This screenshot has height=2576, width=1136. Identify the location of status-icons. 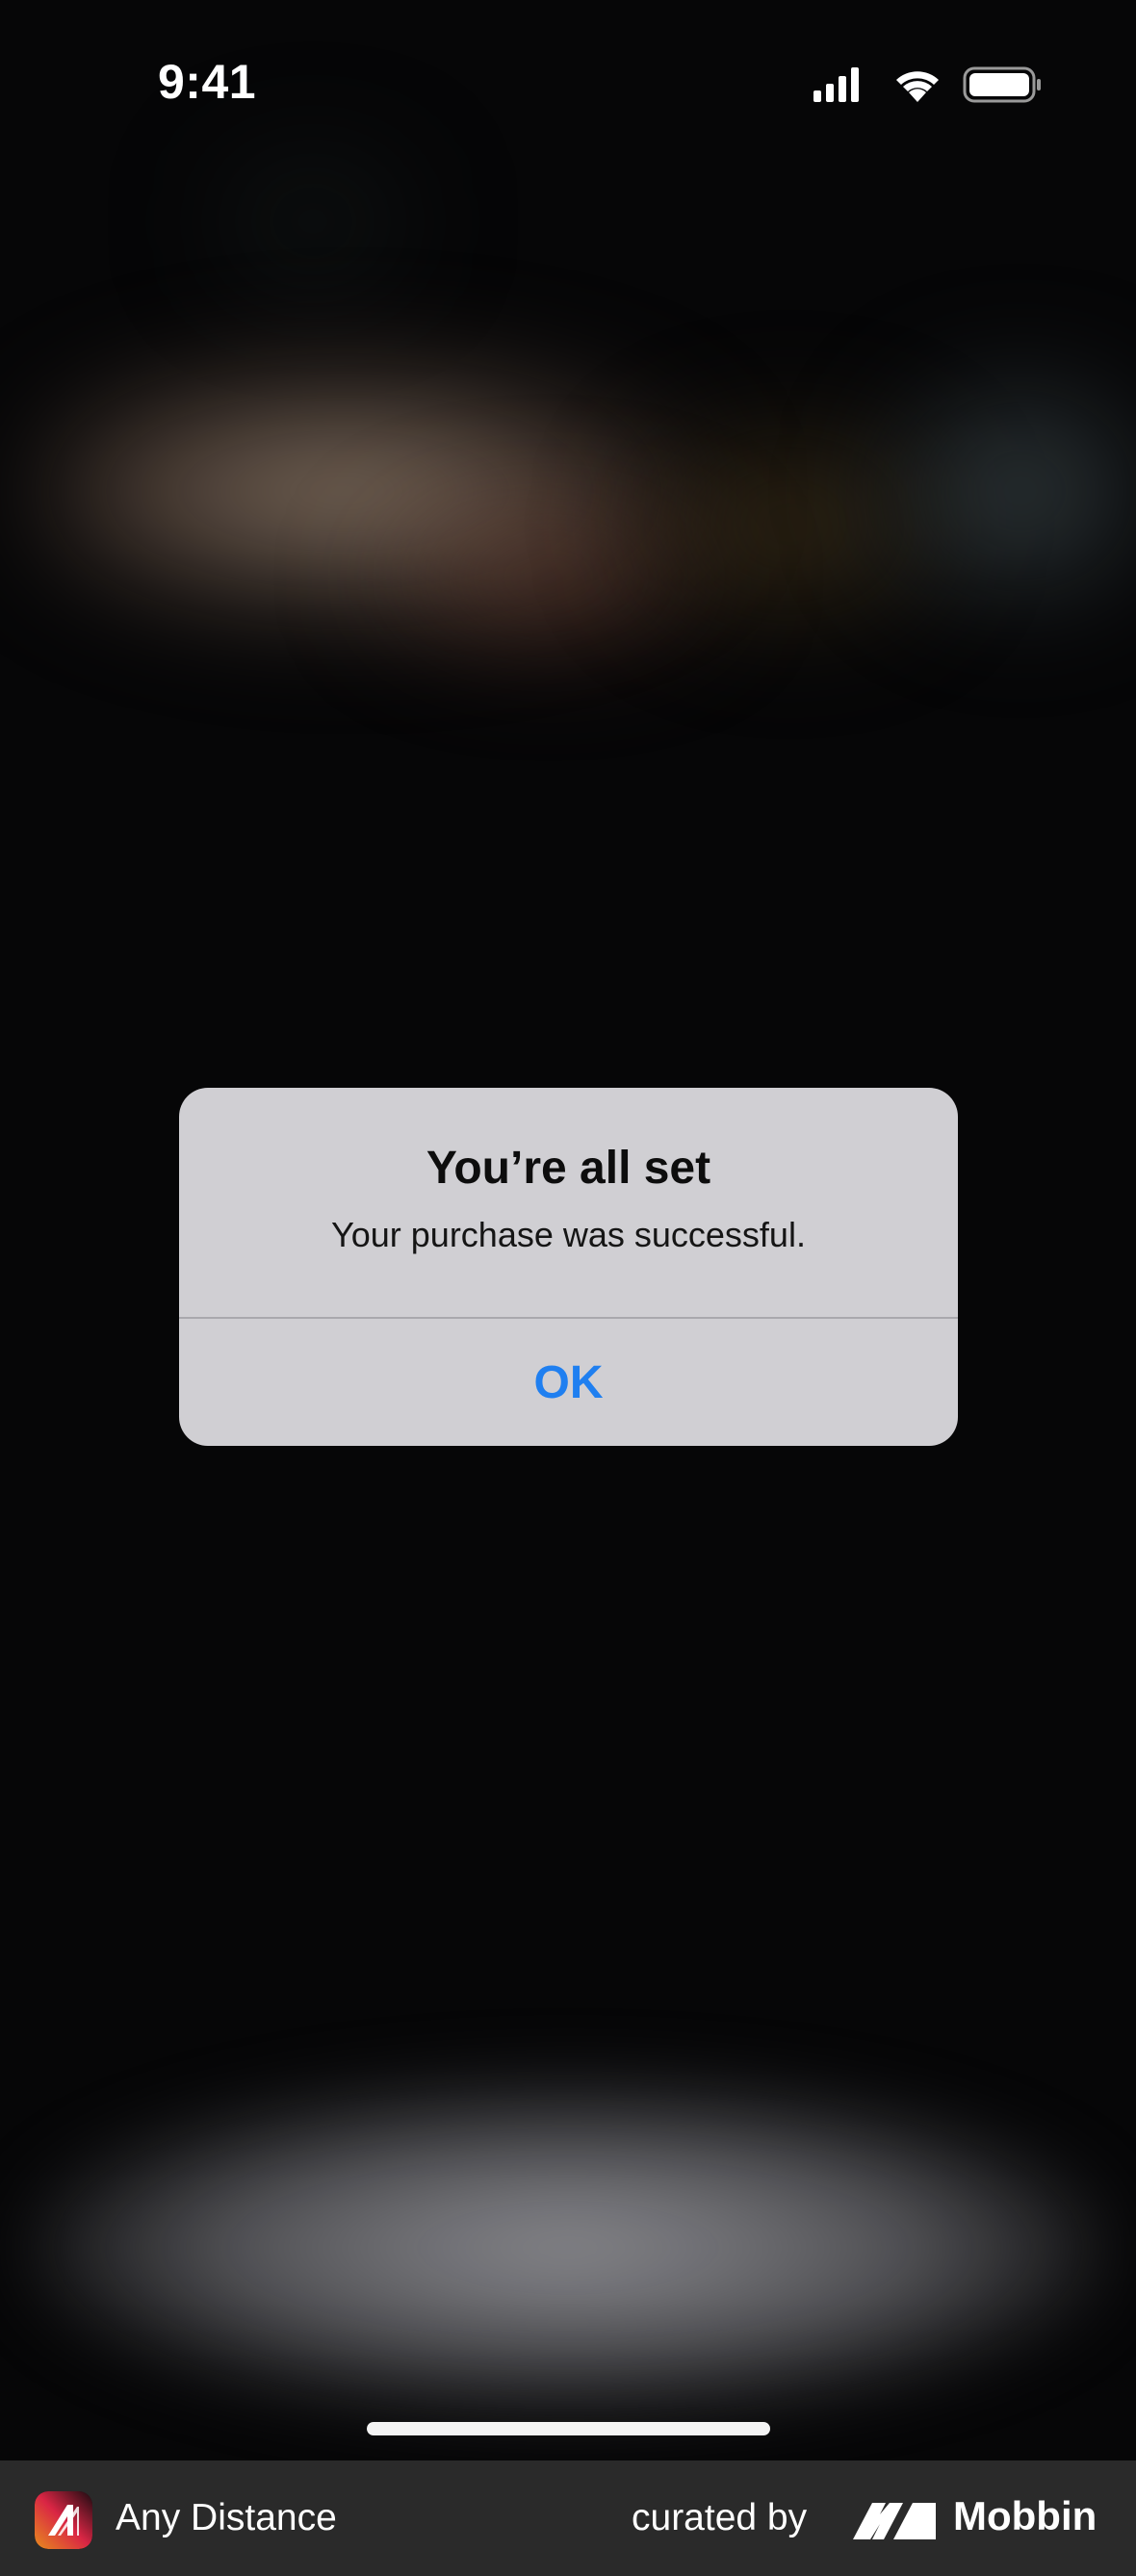
(927, 84).